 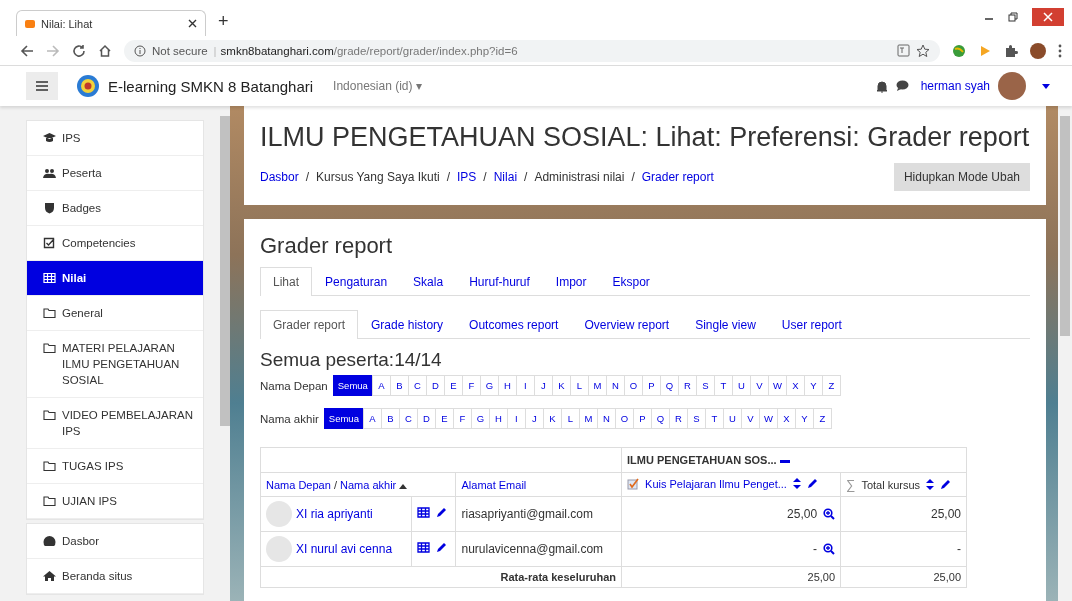 What do you see at coordinates (552, 418) in the screenshot?
I see `letter-filter: K` at bounding box center [552, 418].